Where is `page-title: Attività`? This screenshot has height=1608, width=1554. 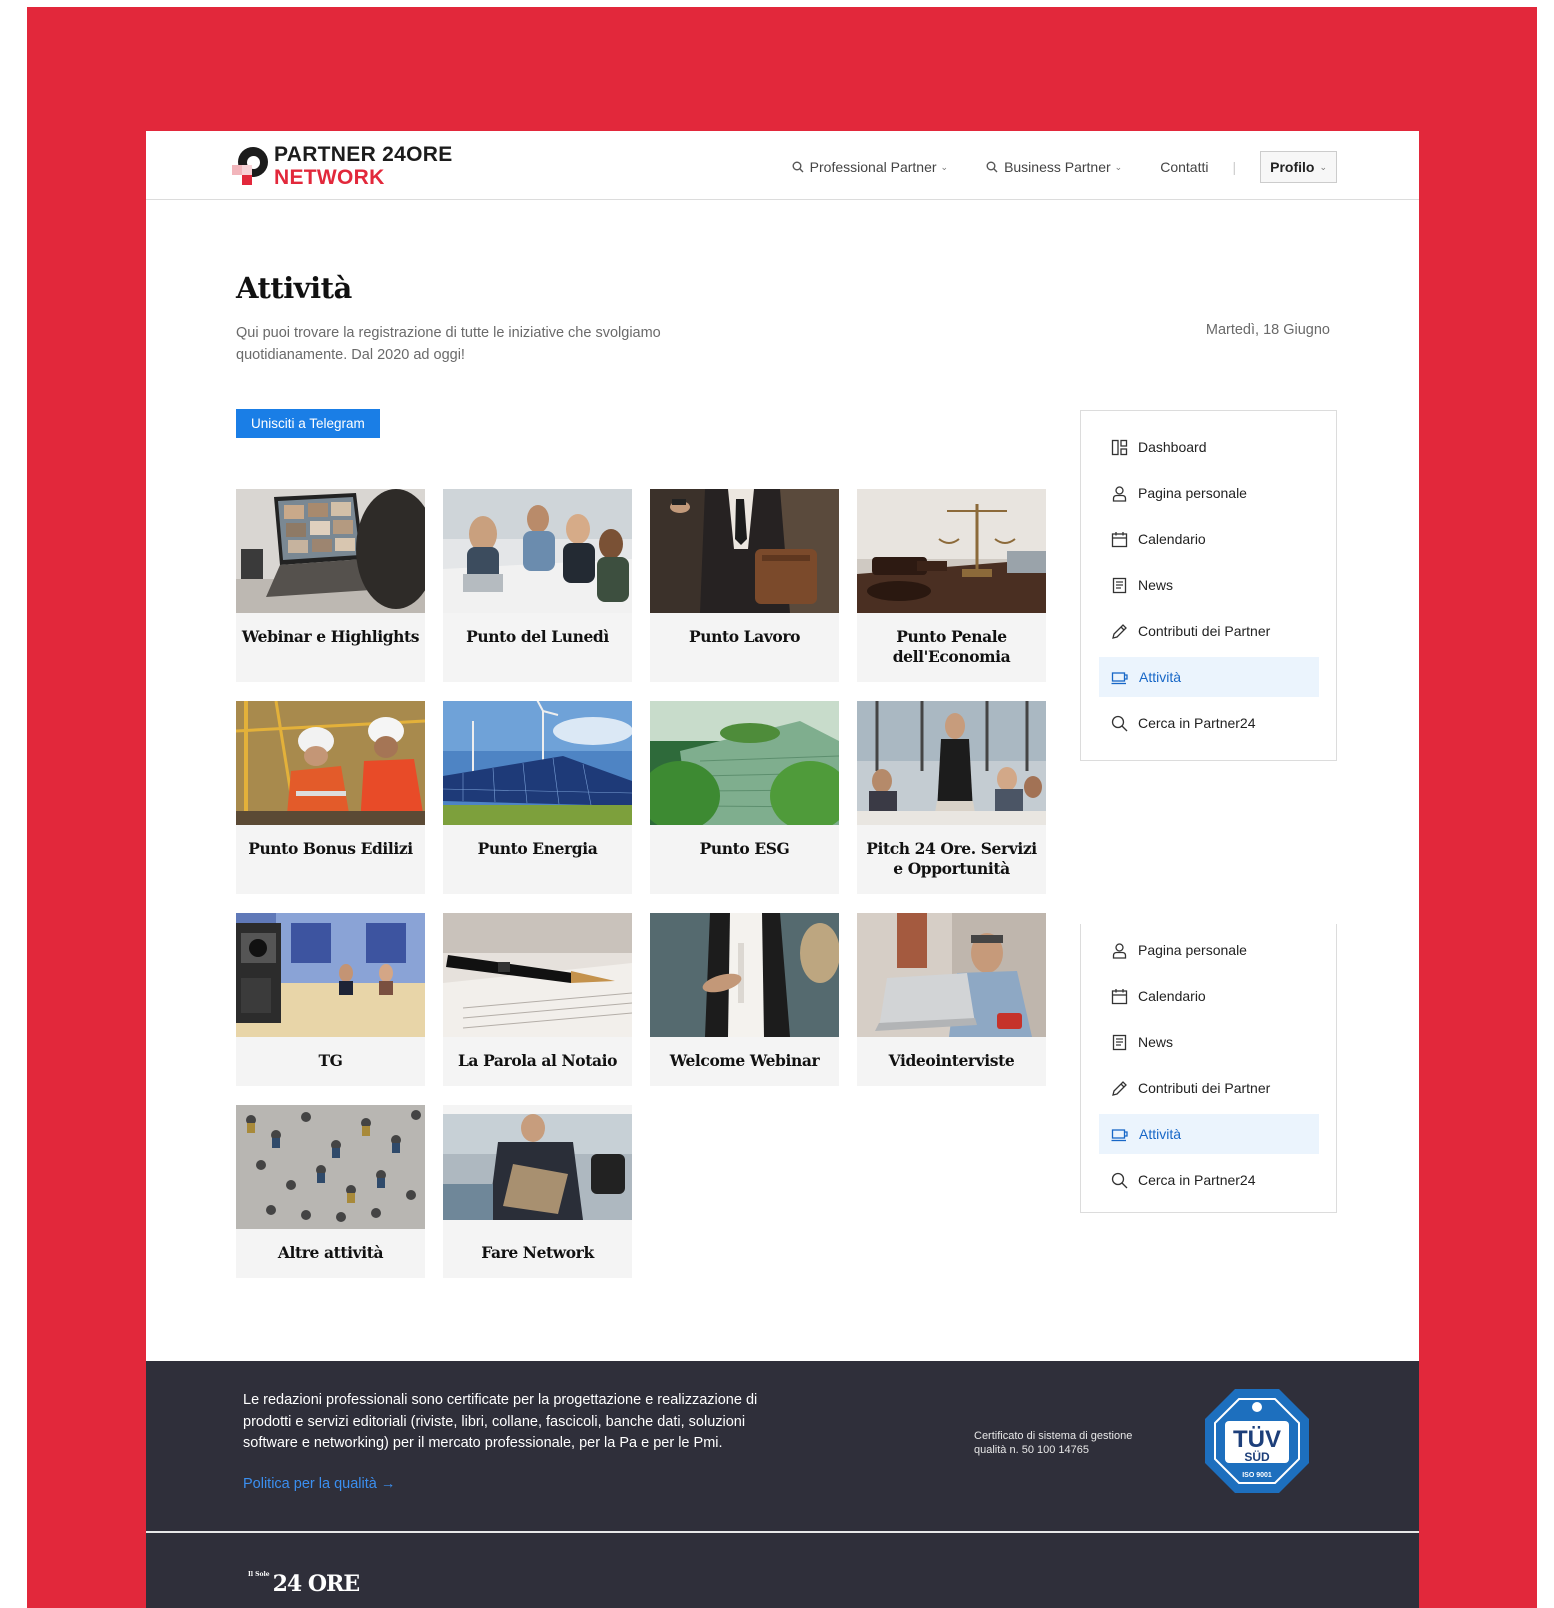
page-title: Attività is located at coordinates (294, 288).